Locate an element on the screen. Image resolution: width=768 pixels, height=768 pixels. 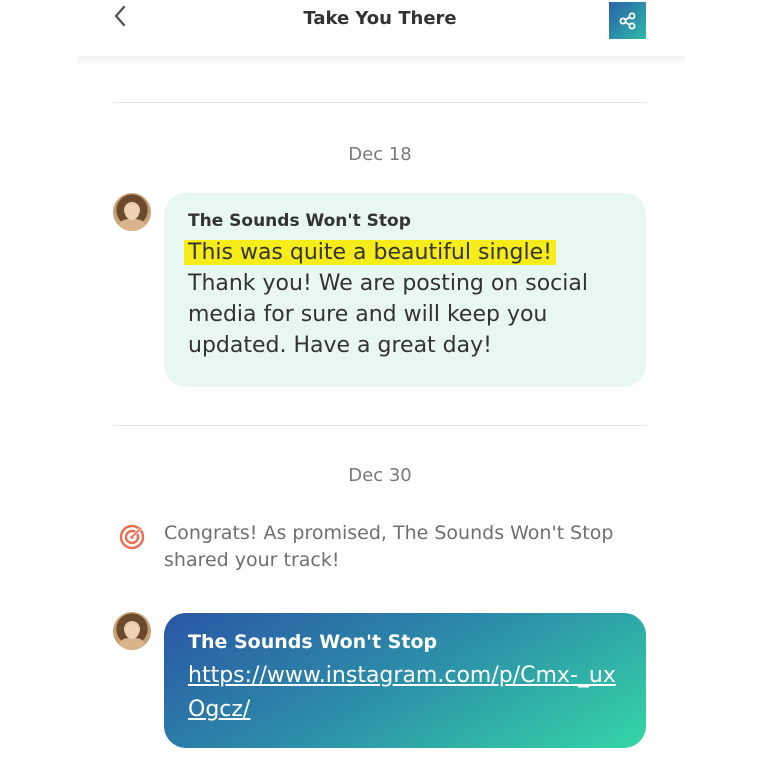
header-shadow is located at coordinates (381, 61).